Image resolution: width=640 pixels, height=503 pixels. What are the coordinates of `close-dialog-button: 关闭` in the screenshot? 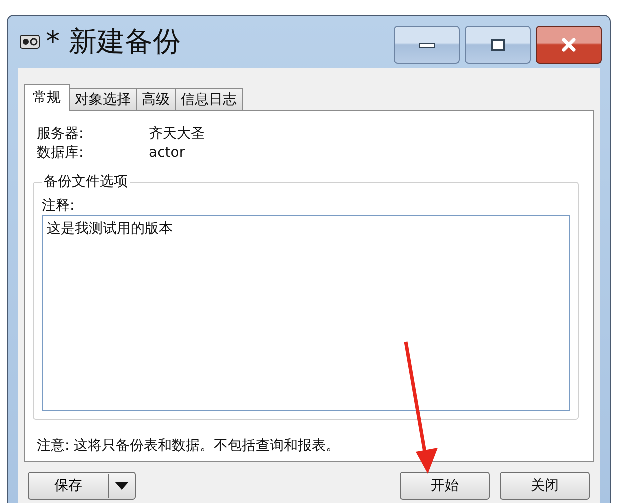 It's located at (545, 486).